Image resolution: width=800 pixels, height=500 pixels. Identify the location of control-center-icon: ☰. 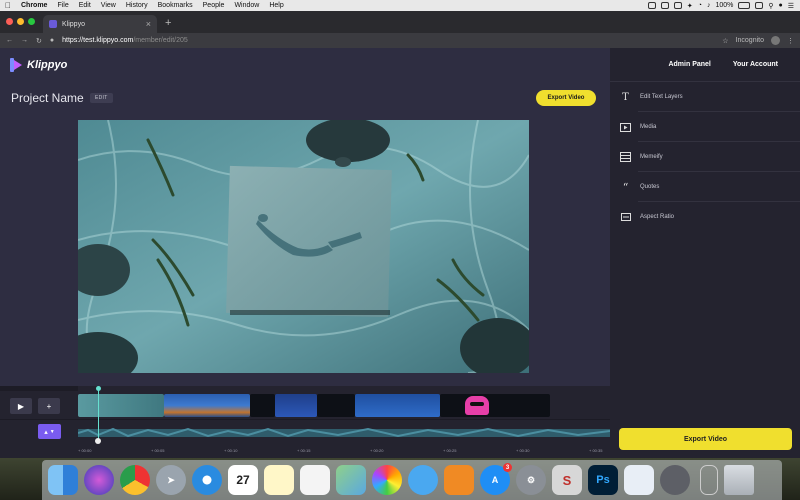
(791, 6).